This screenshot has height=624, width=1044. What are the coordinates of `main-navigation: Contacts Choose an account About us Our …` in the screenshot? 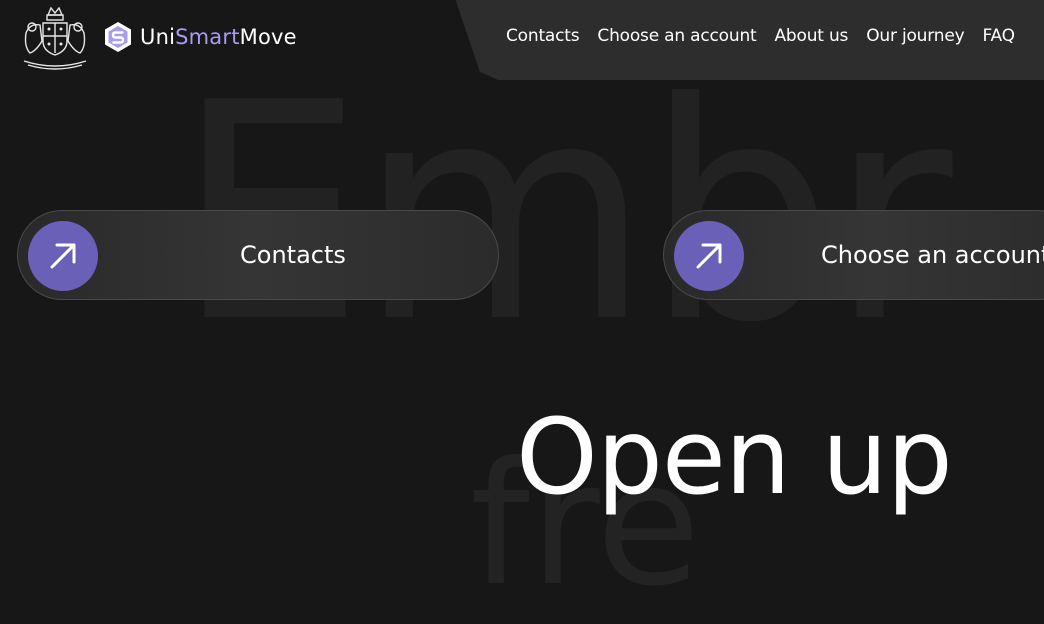 It's located at (760, 36).